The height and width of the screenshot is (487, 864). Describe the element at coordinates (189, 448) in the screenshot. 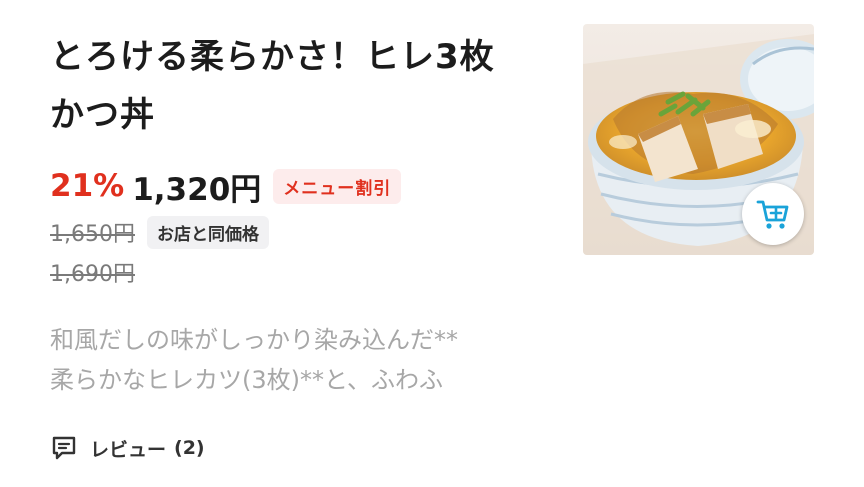

I see `review-count: (2)` at that location.